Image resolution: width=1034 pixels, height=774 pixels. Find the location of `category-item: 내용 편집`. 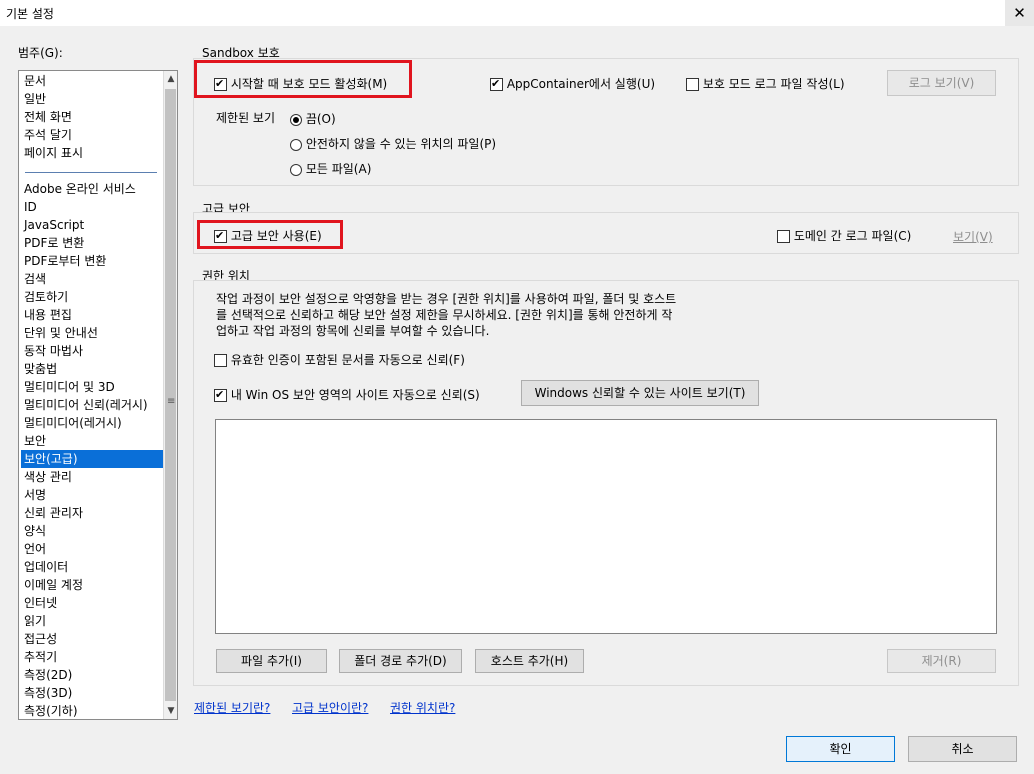

category-item: 내용 편집 is located at coordinates (92, 315).